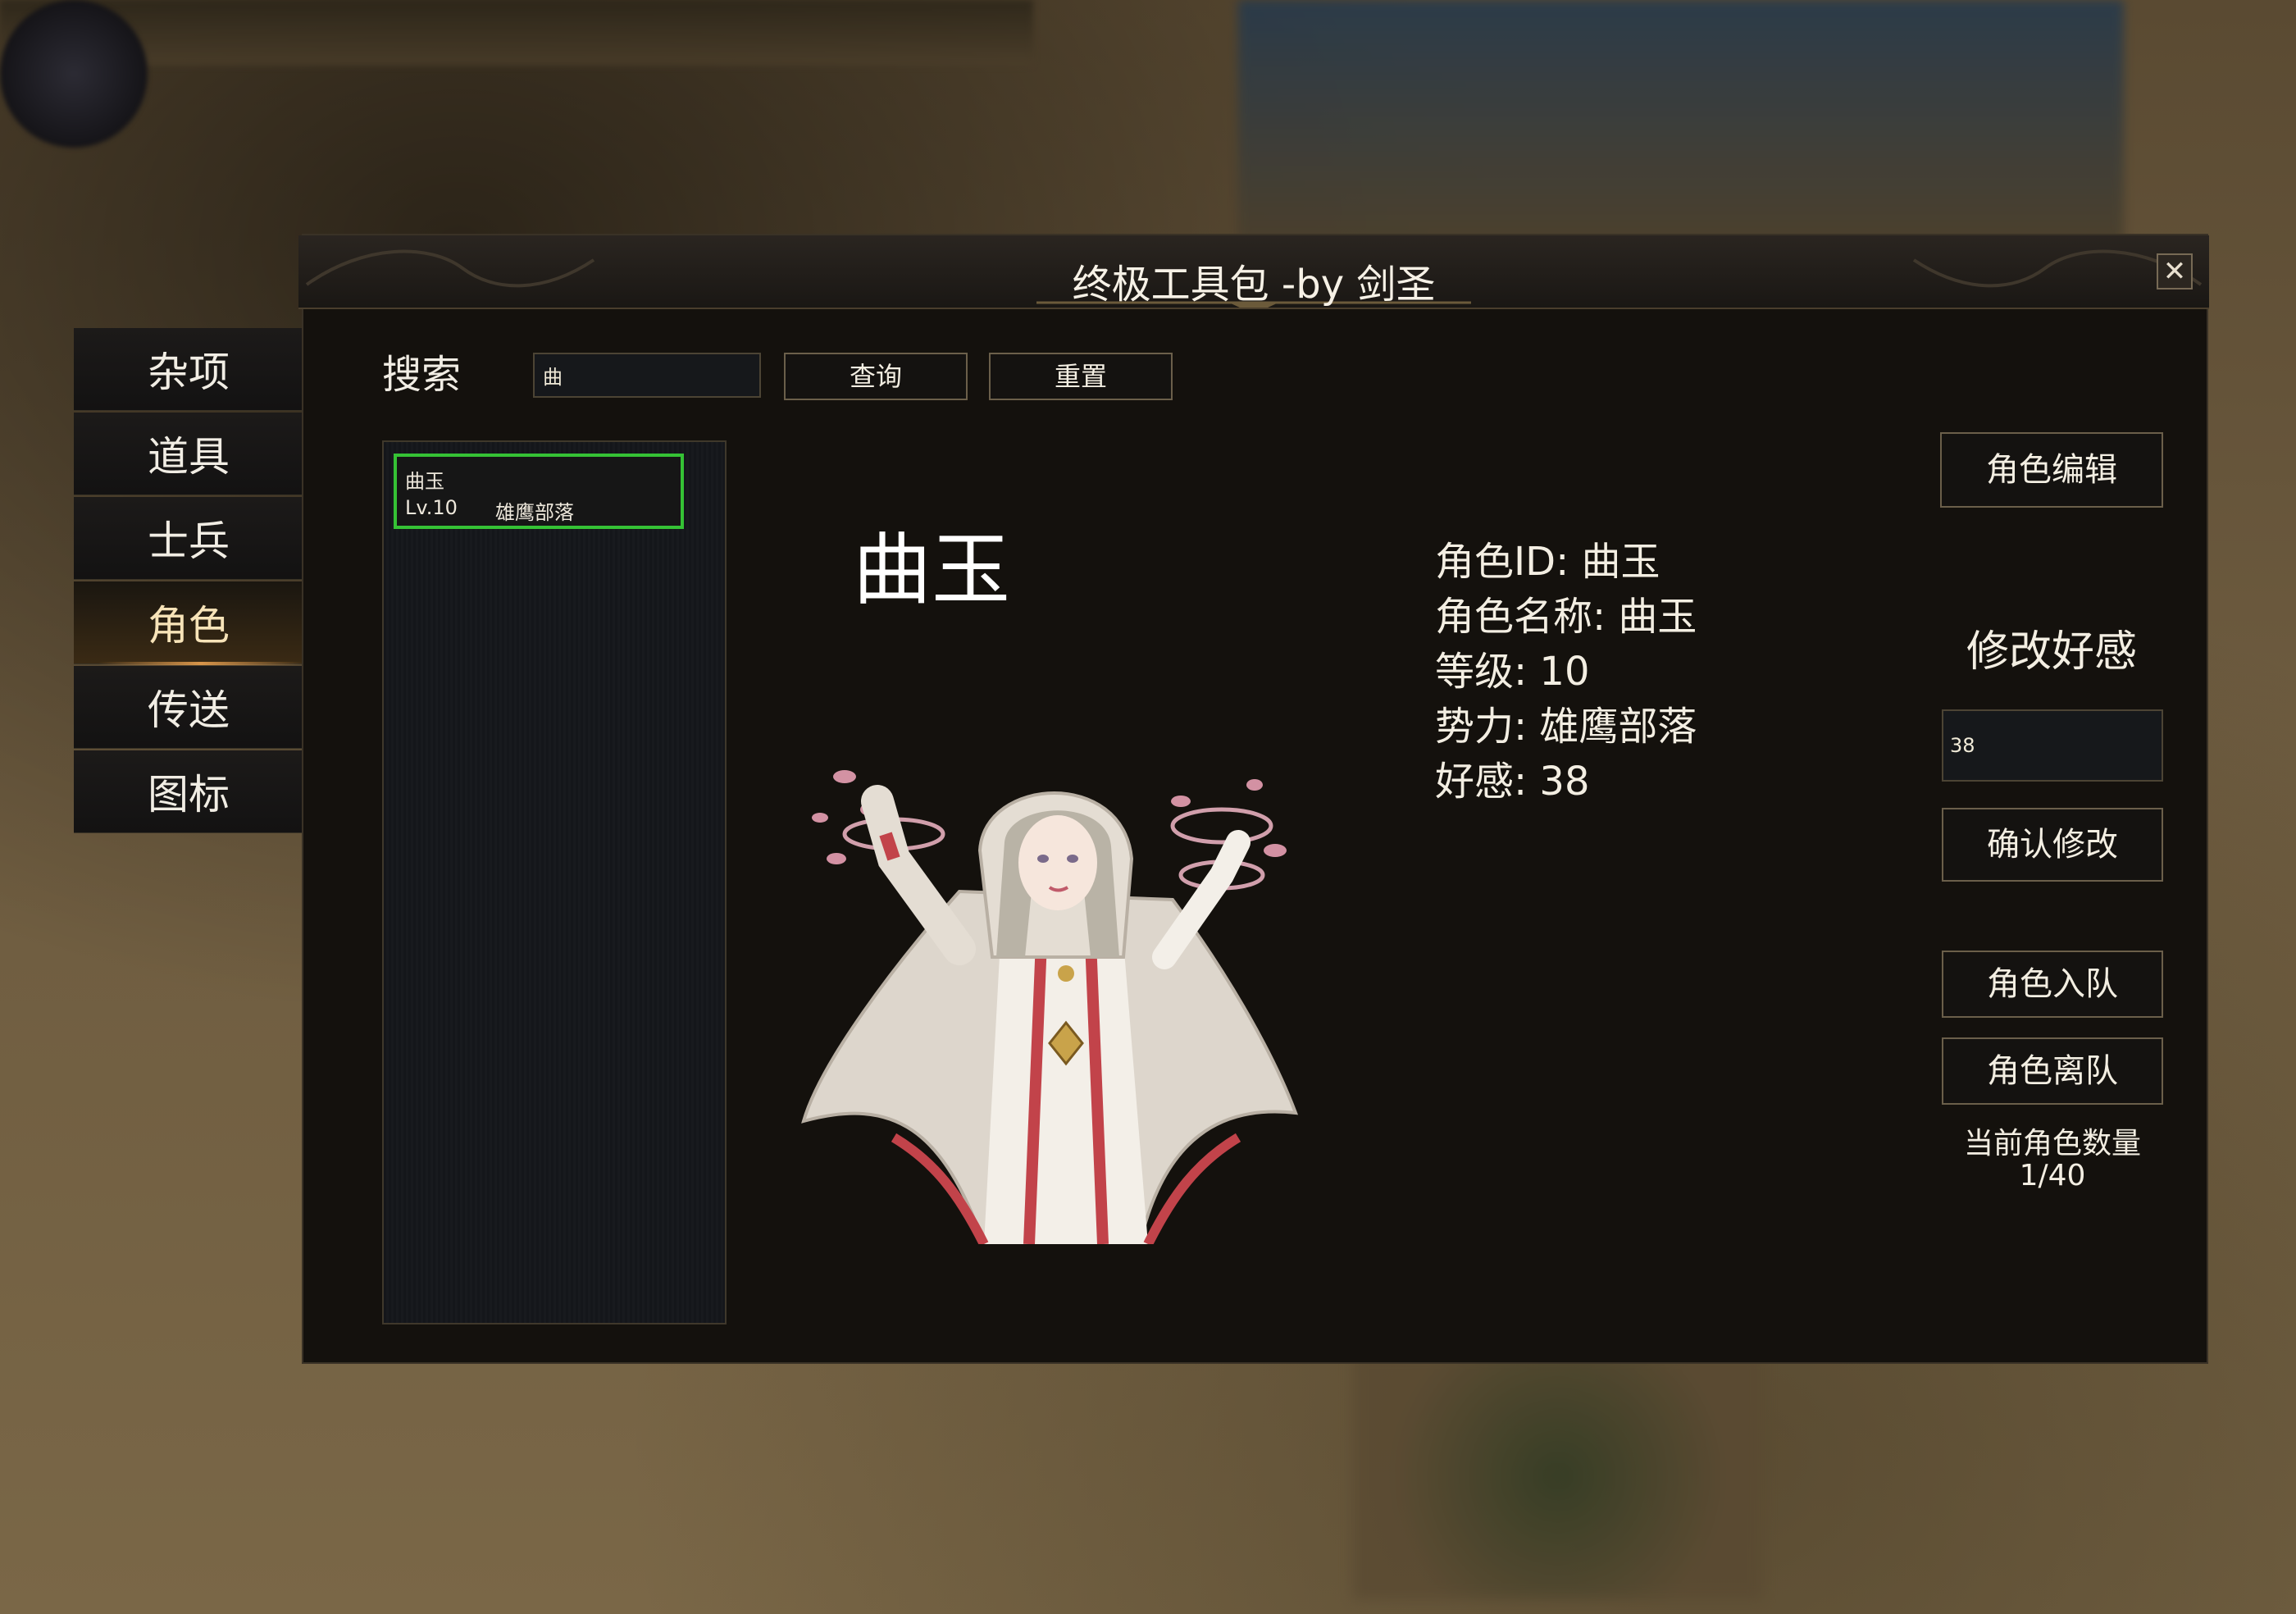  What do you see at coordinates (539, 491) in the screenshot?
I see `list-item: 曲玉 Lv.10 雄鹰部落` at bounding box center [539, 491].